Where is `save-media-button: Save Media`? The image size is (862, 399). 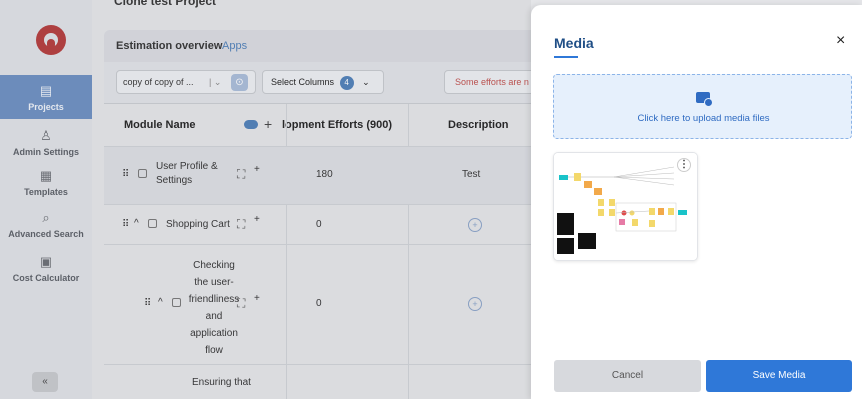
save-media-button: Save Media is located at coordinates (779, 376).